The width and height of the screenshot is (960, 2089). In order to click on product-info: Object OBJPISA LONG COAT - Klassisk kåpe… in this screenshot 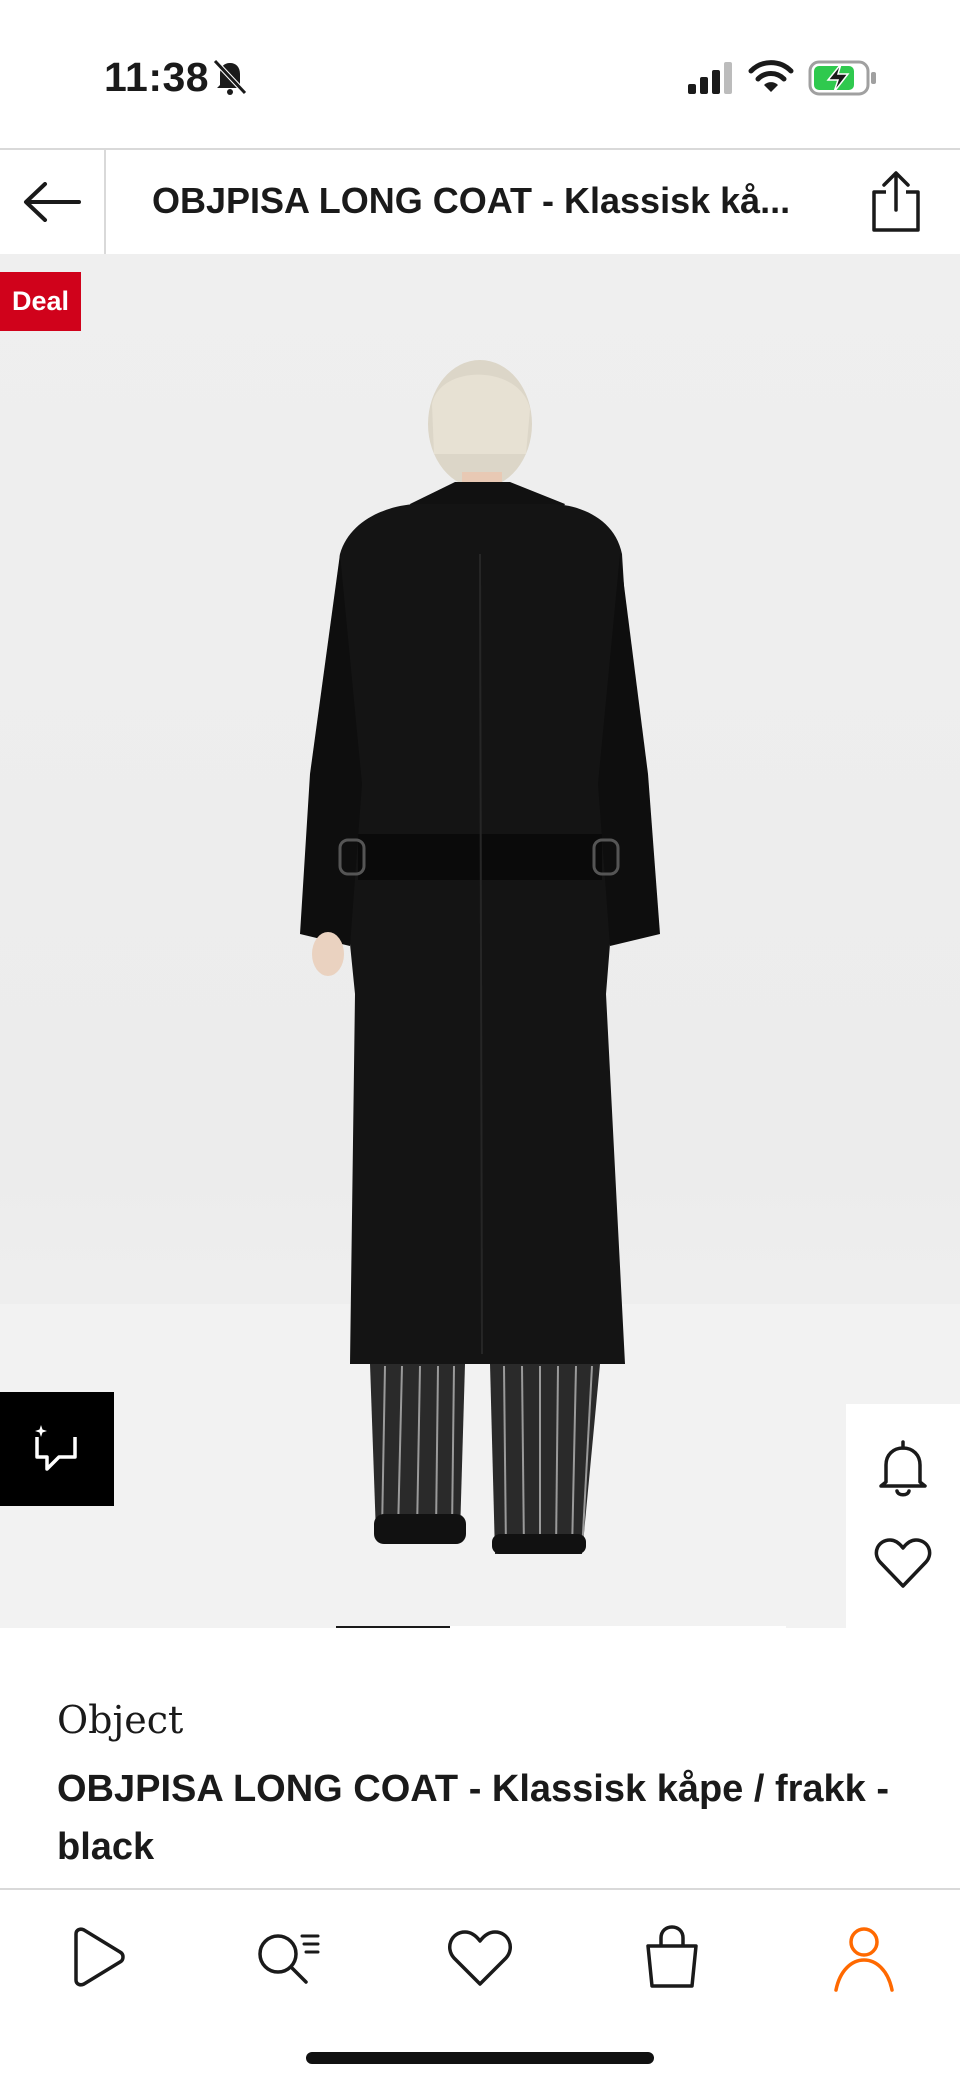, I will do `click(480, 1758)`.